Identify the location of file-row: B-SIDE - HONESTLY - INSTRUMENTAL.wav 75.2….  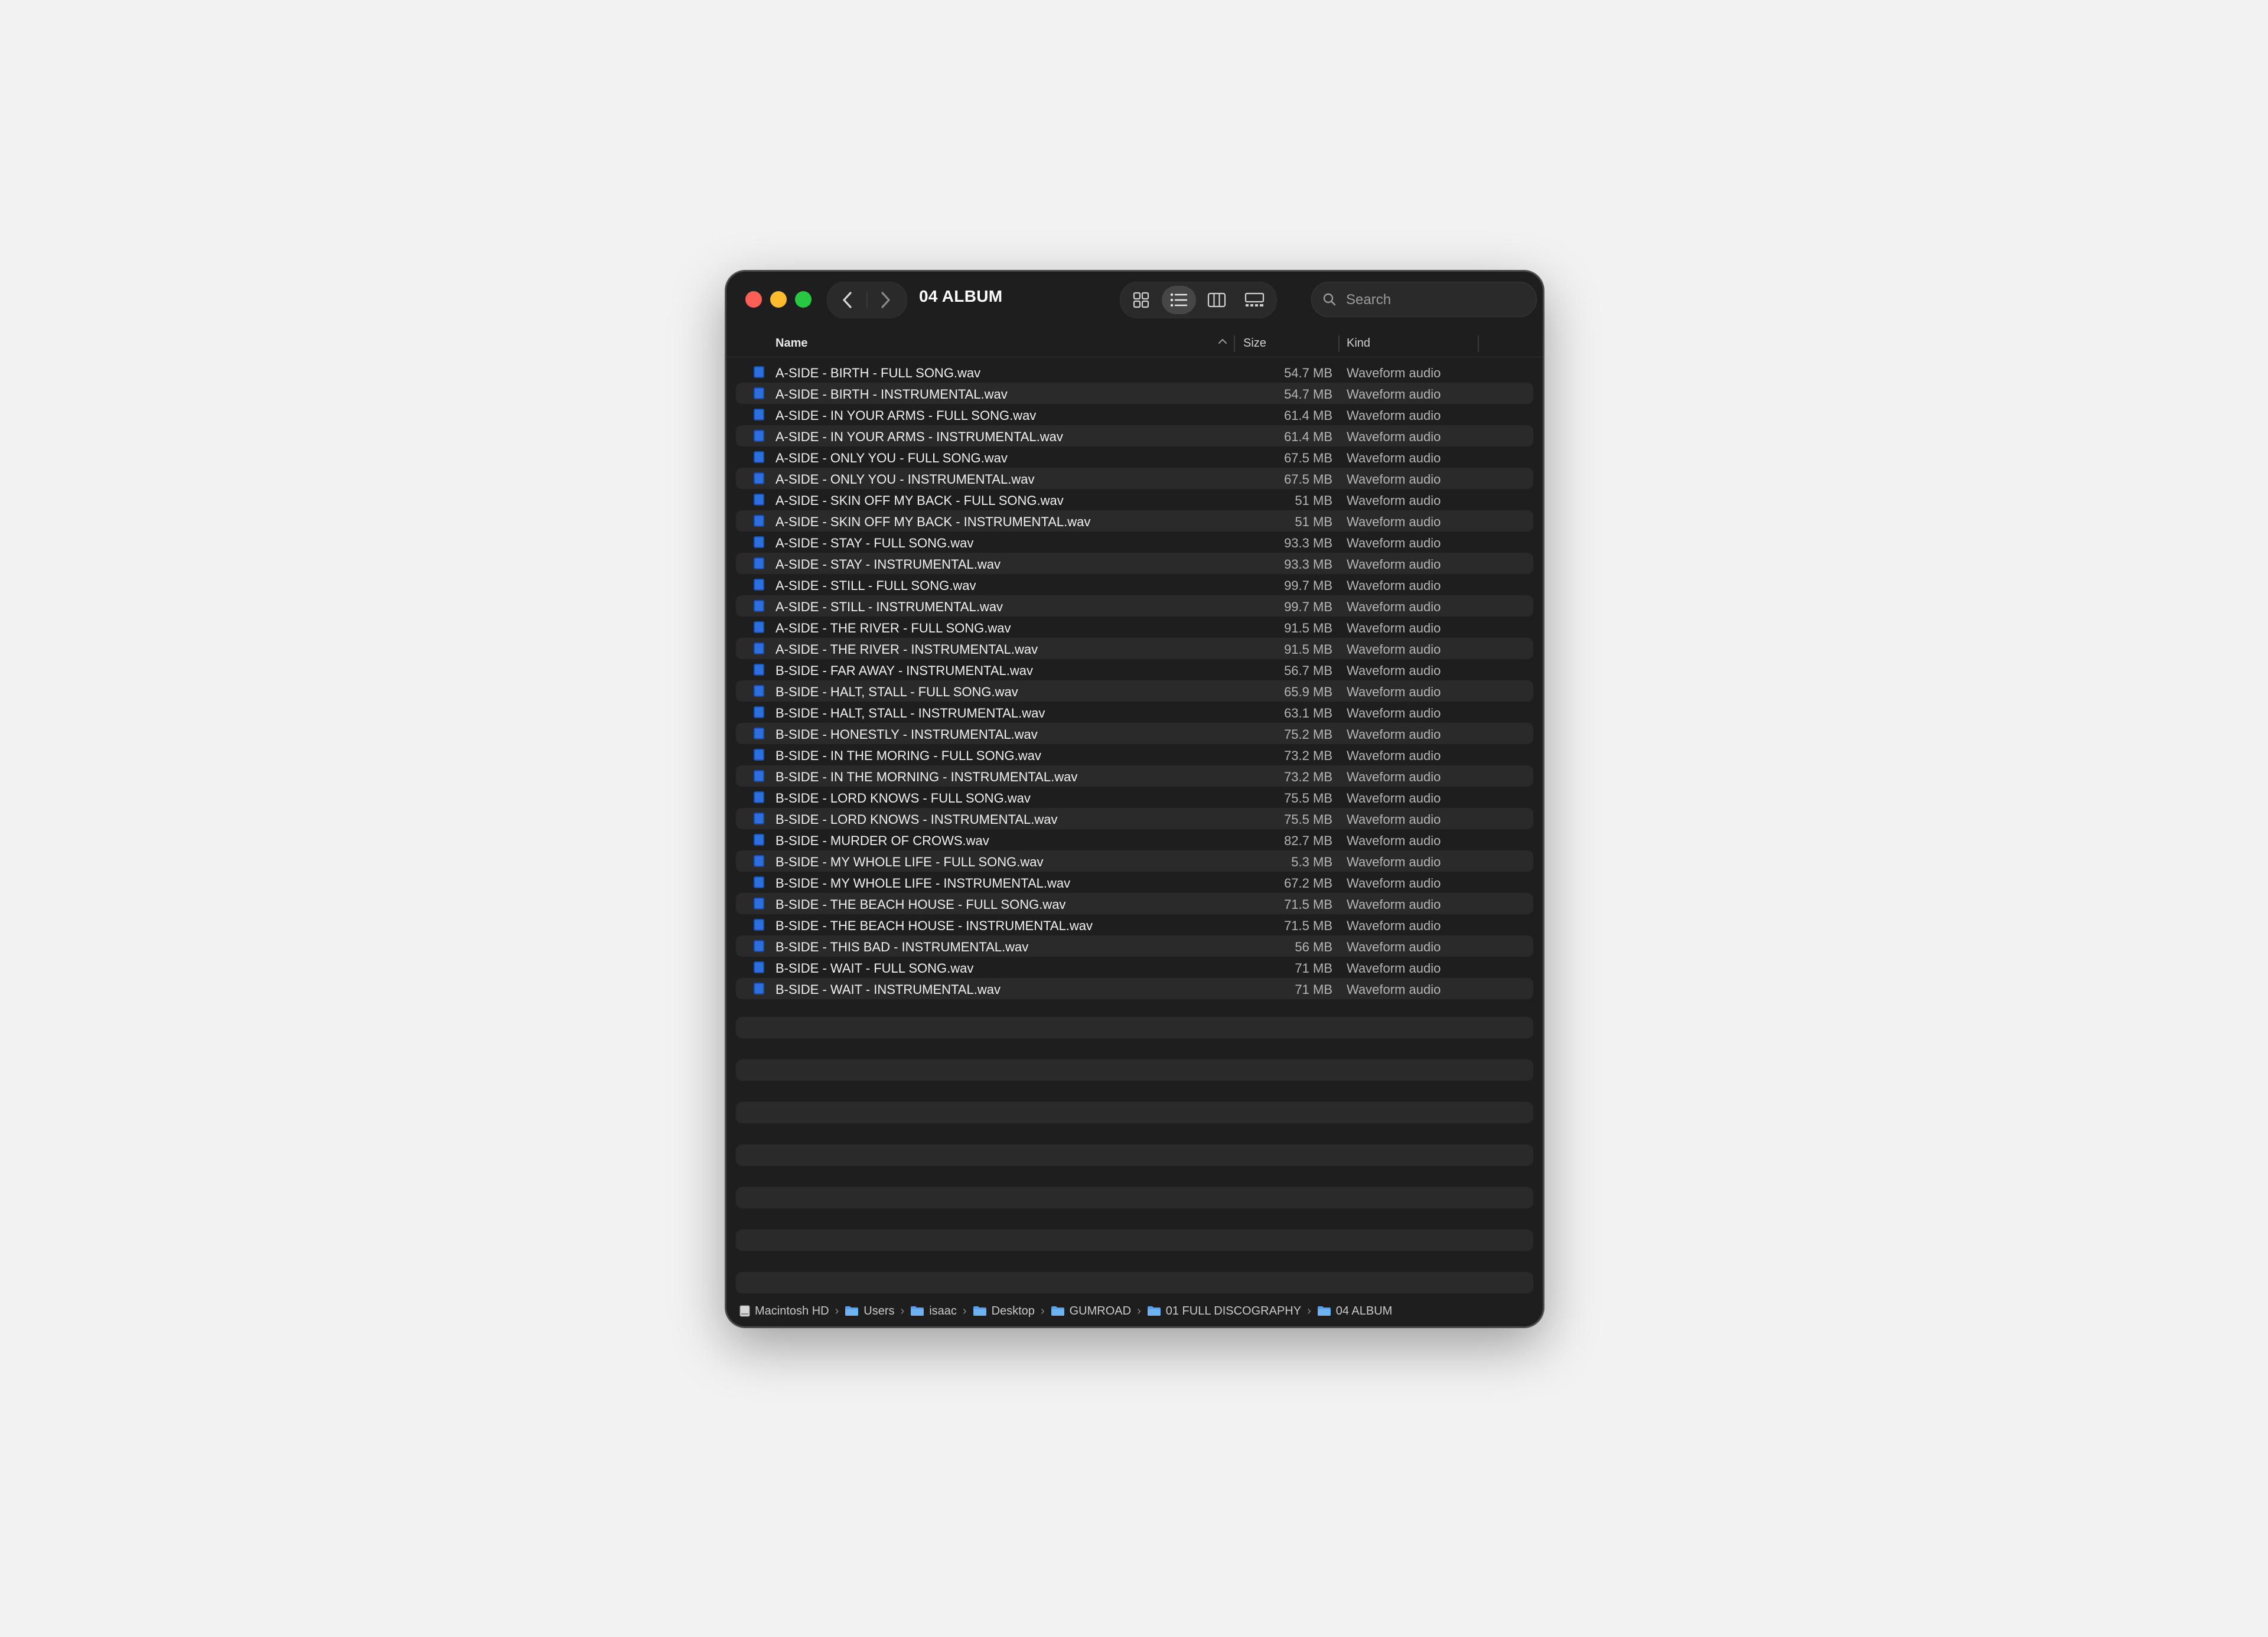
(1134, 734).